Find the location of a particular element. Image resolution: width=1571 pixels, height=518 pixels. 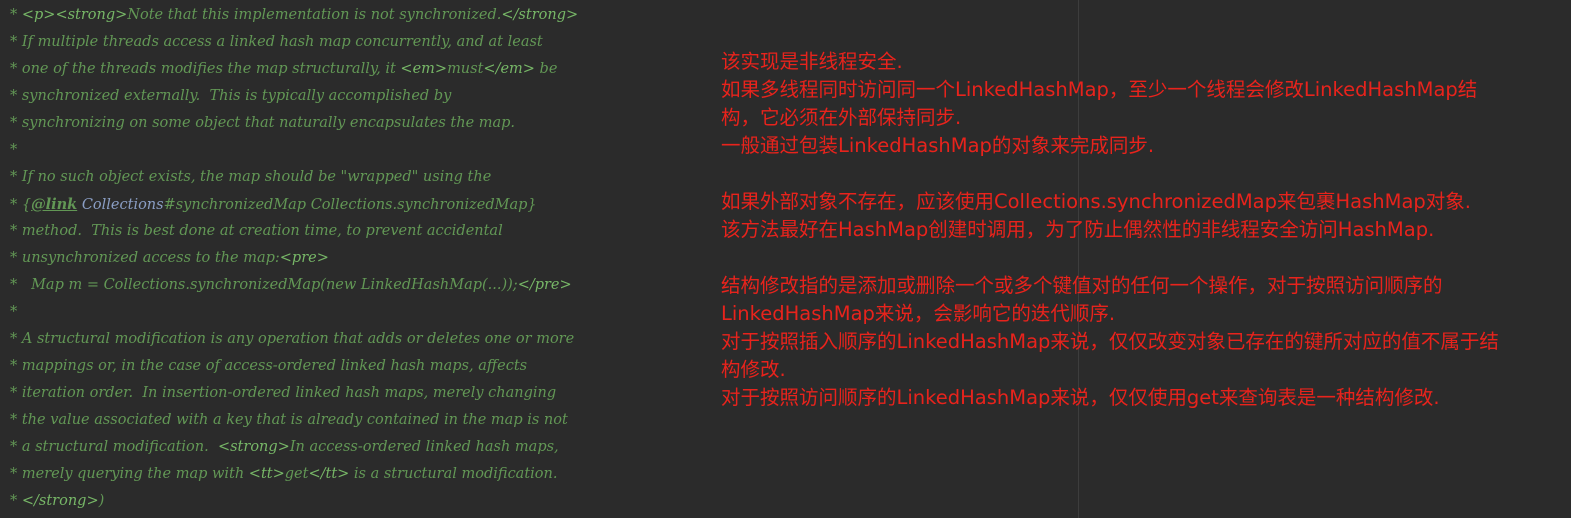

annotation-line: 构修改. is located at coordinates (753, 369).